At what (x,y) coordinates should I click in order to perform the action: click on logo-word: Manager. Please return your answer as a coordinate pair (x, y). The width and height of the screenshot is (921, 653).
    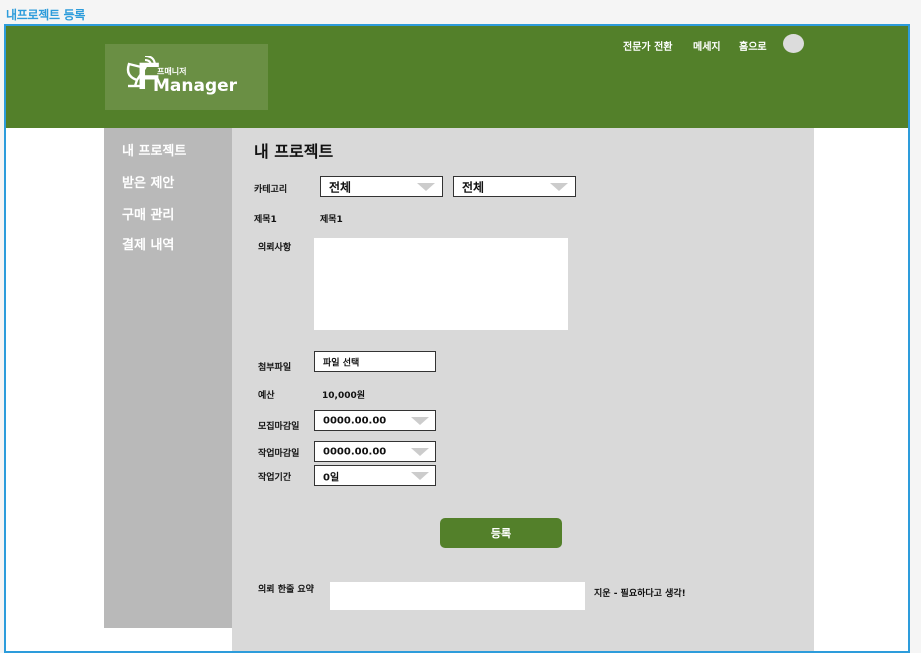
    Looking at the image, I should click on (195, 86).